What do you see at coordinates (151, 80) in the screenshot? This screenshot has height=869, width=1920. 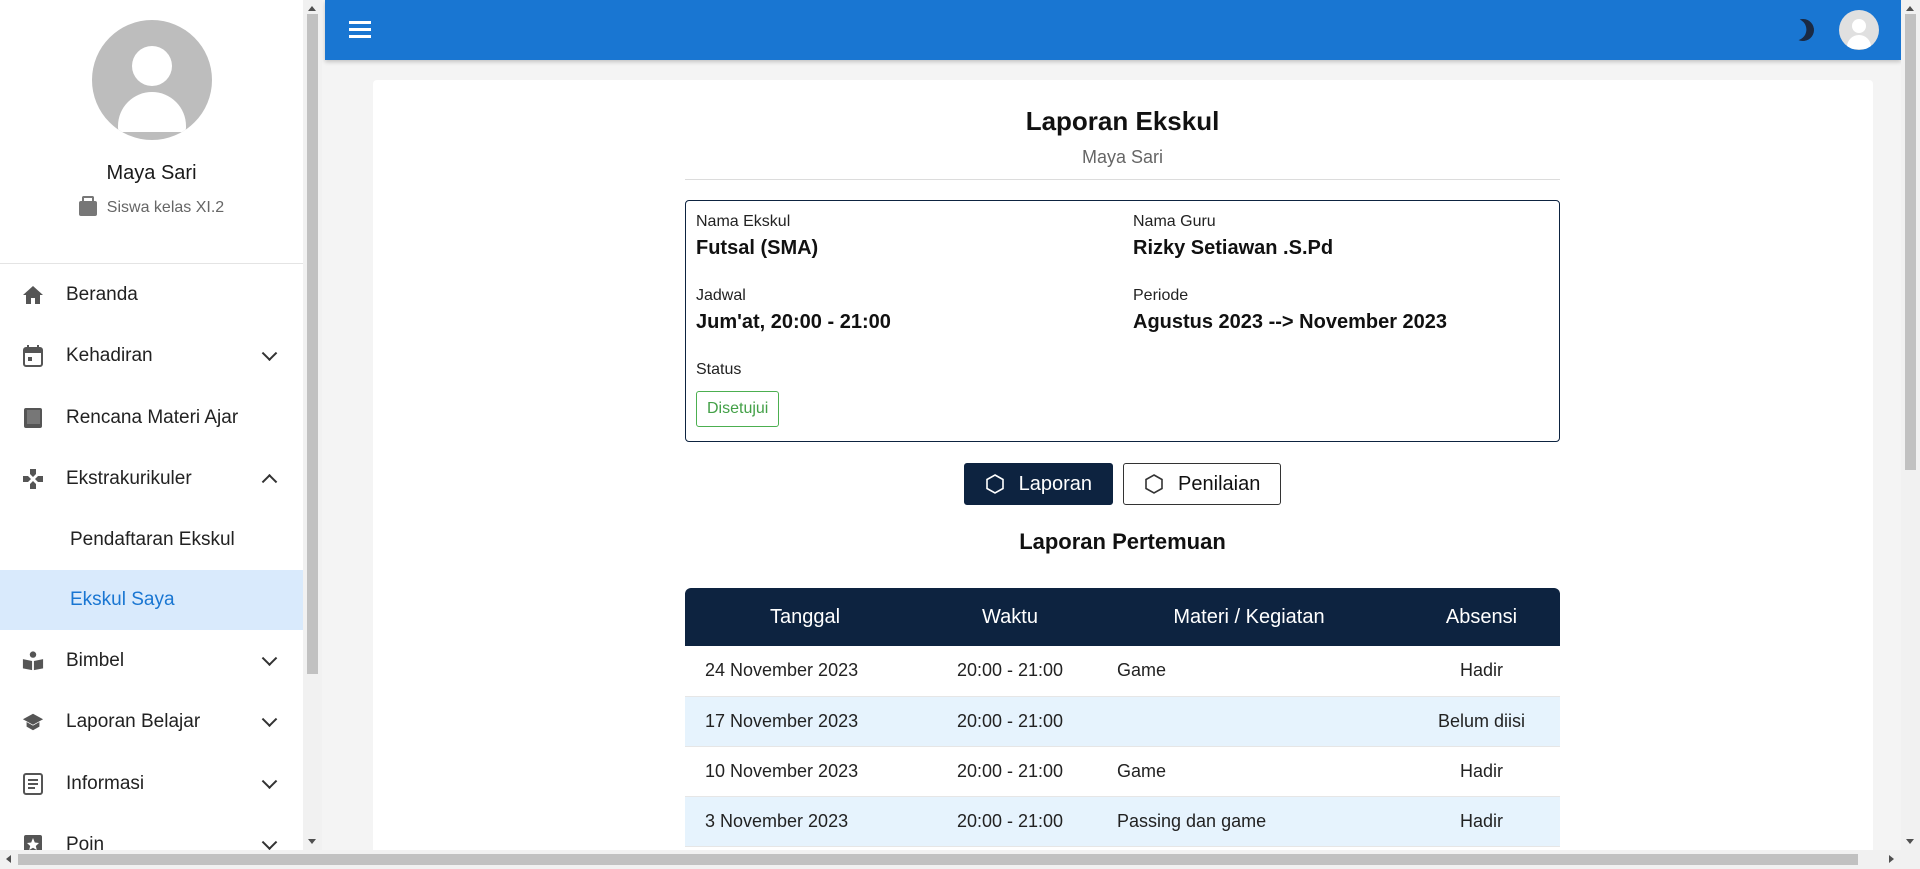 I see `profile-avatar` at bounding box center [151, 80].